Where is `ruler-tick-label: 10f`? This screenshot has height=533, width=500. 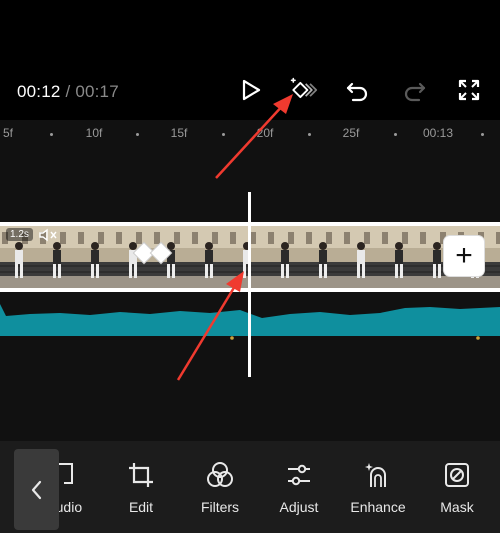
ruler-tick-label: 10f is located at coordinates (94, 133).